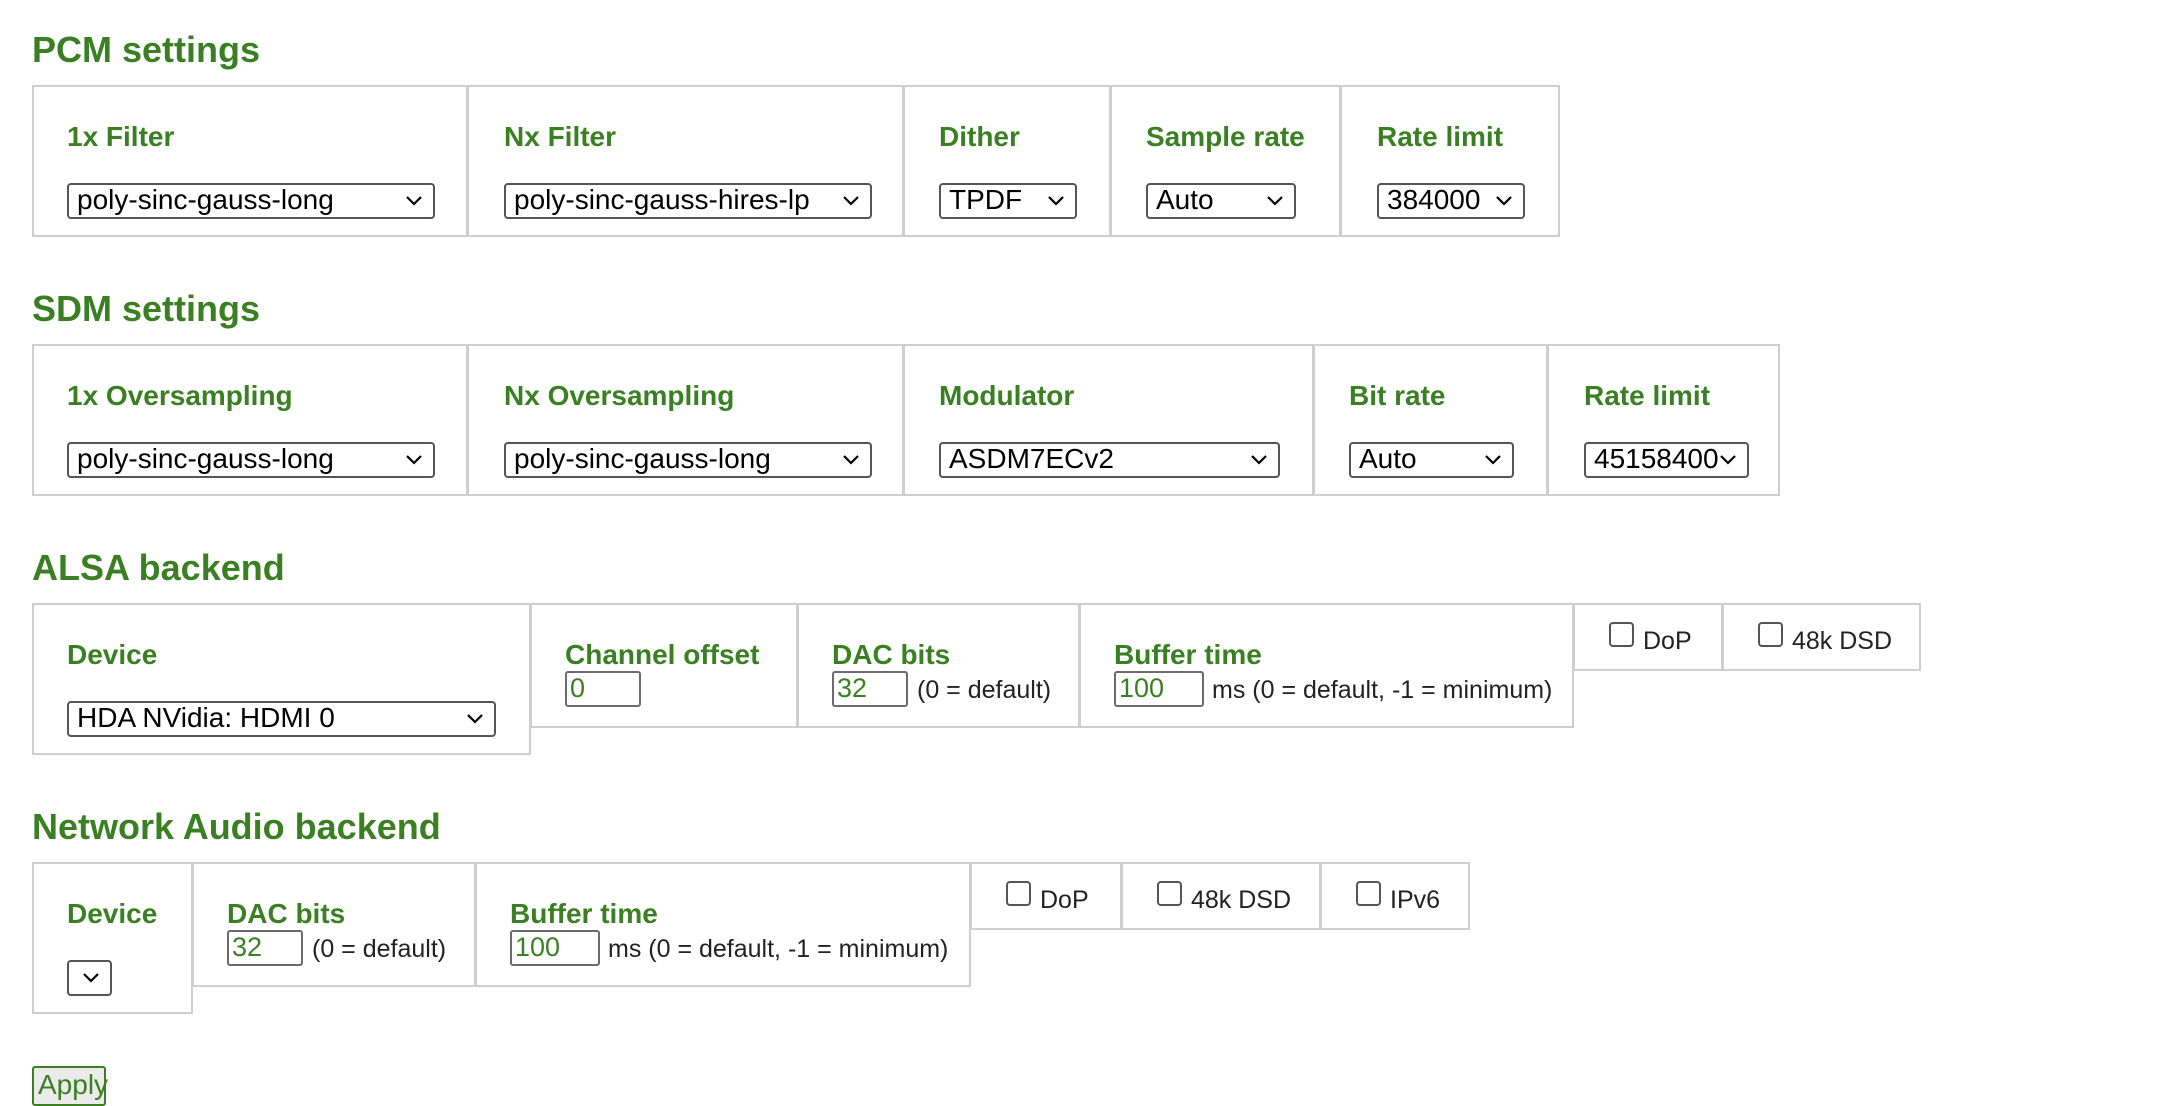 This screenshot has width=2170, height=1106. Describe the element at coordinates (1667, 641) in the screenshot. I see `alsa-dop-label: DoP` at that location.